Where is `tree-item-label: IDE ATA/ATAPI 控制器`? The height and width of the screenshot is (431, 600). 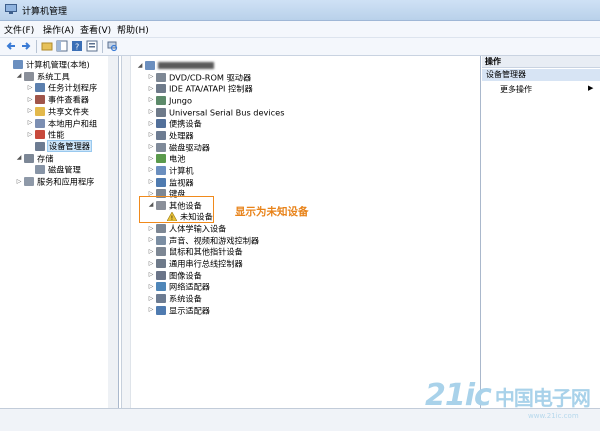
tree-item-label: IDE ATA/ATAPI 控制器 is located at coordinates (211, 88).